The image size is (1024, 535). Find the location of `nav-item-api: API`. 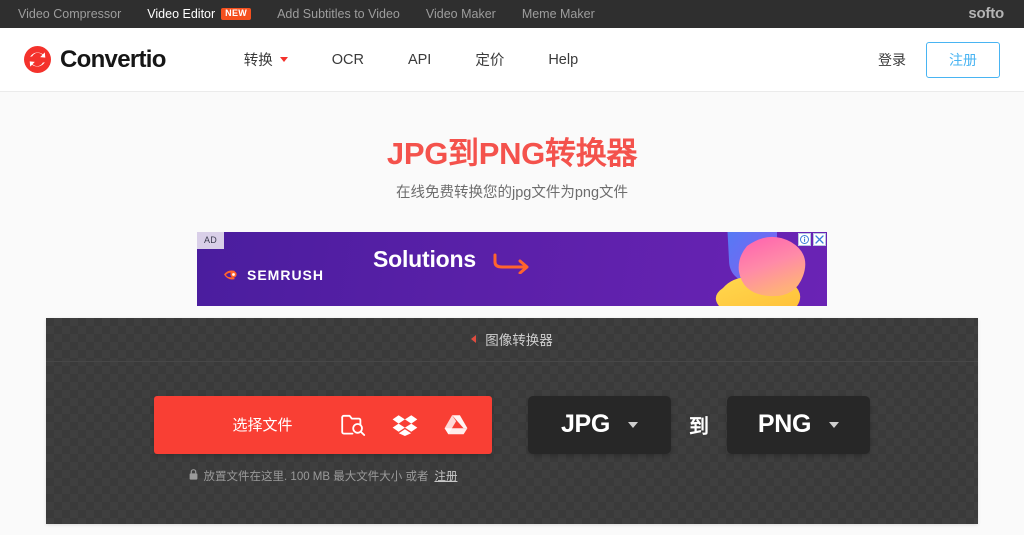

nav-item-api: API is located at coordinates (419, 60).